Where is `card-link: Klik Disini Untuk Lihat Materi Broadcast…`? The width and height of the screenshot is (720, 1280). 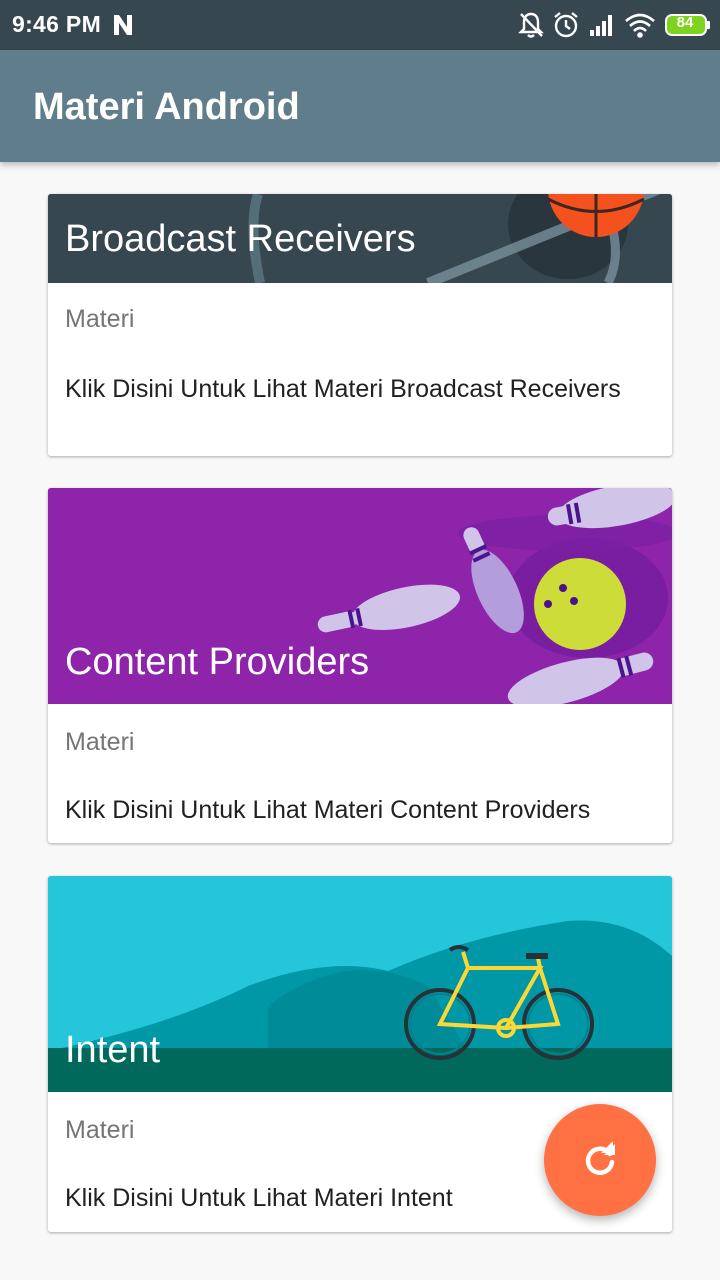
card-link: Klik Disini Untuk Lihat Materi Broadcast… is located at coordinates (360, 389).